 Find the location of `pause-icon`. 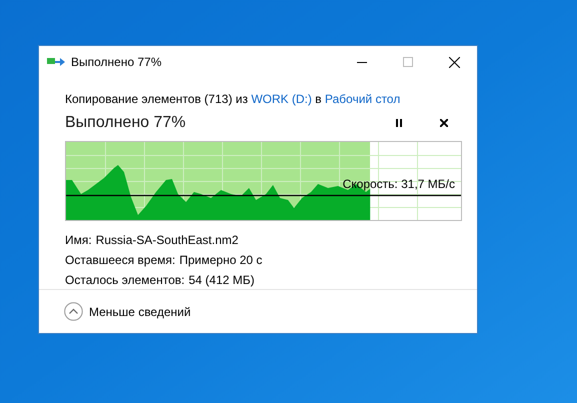

pause-icon is located at coordinates (399, 123).